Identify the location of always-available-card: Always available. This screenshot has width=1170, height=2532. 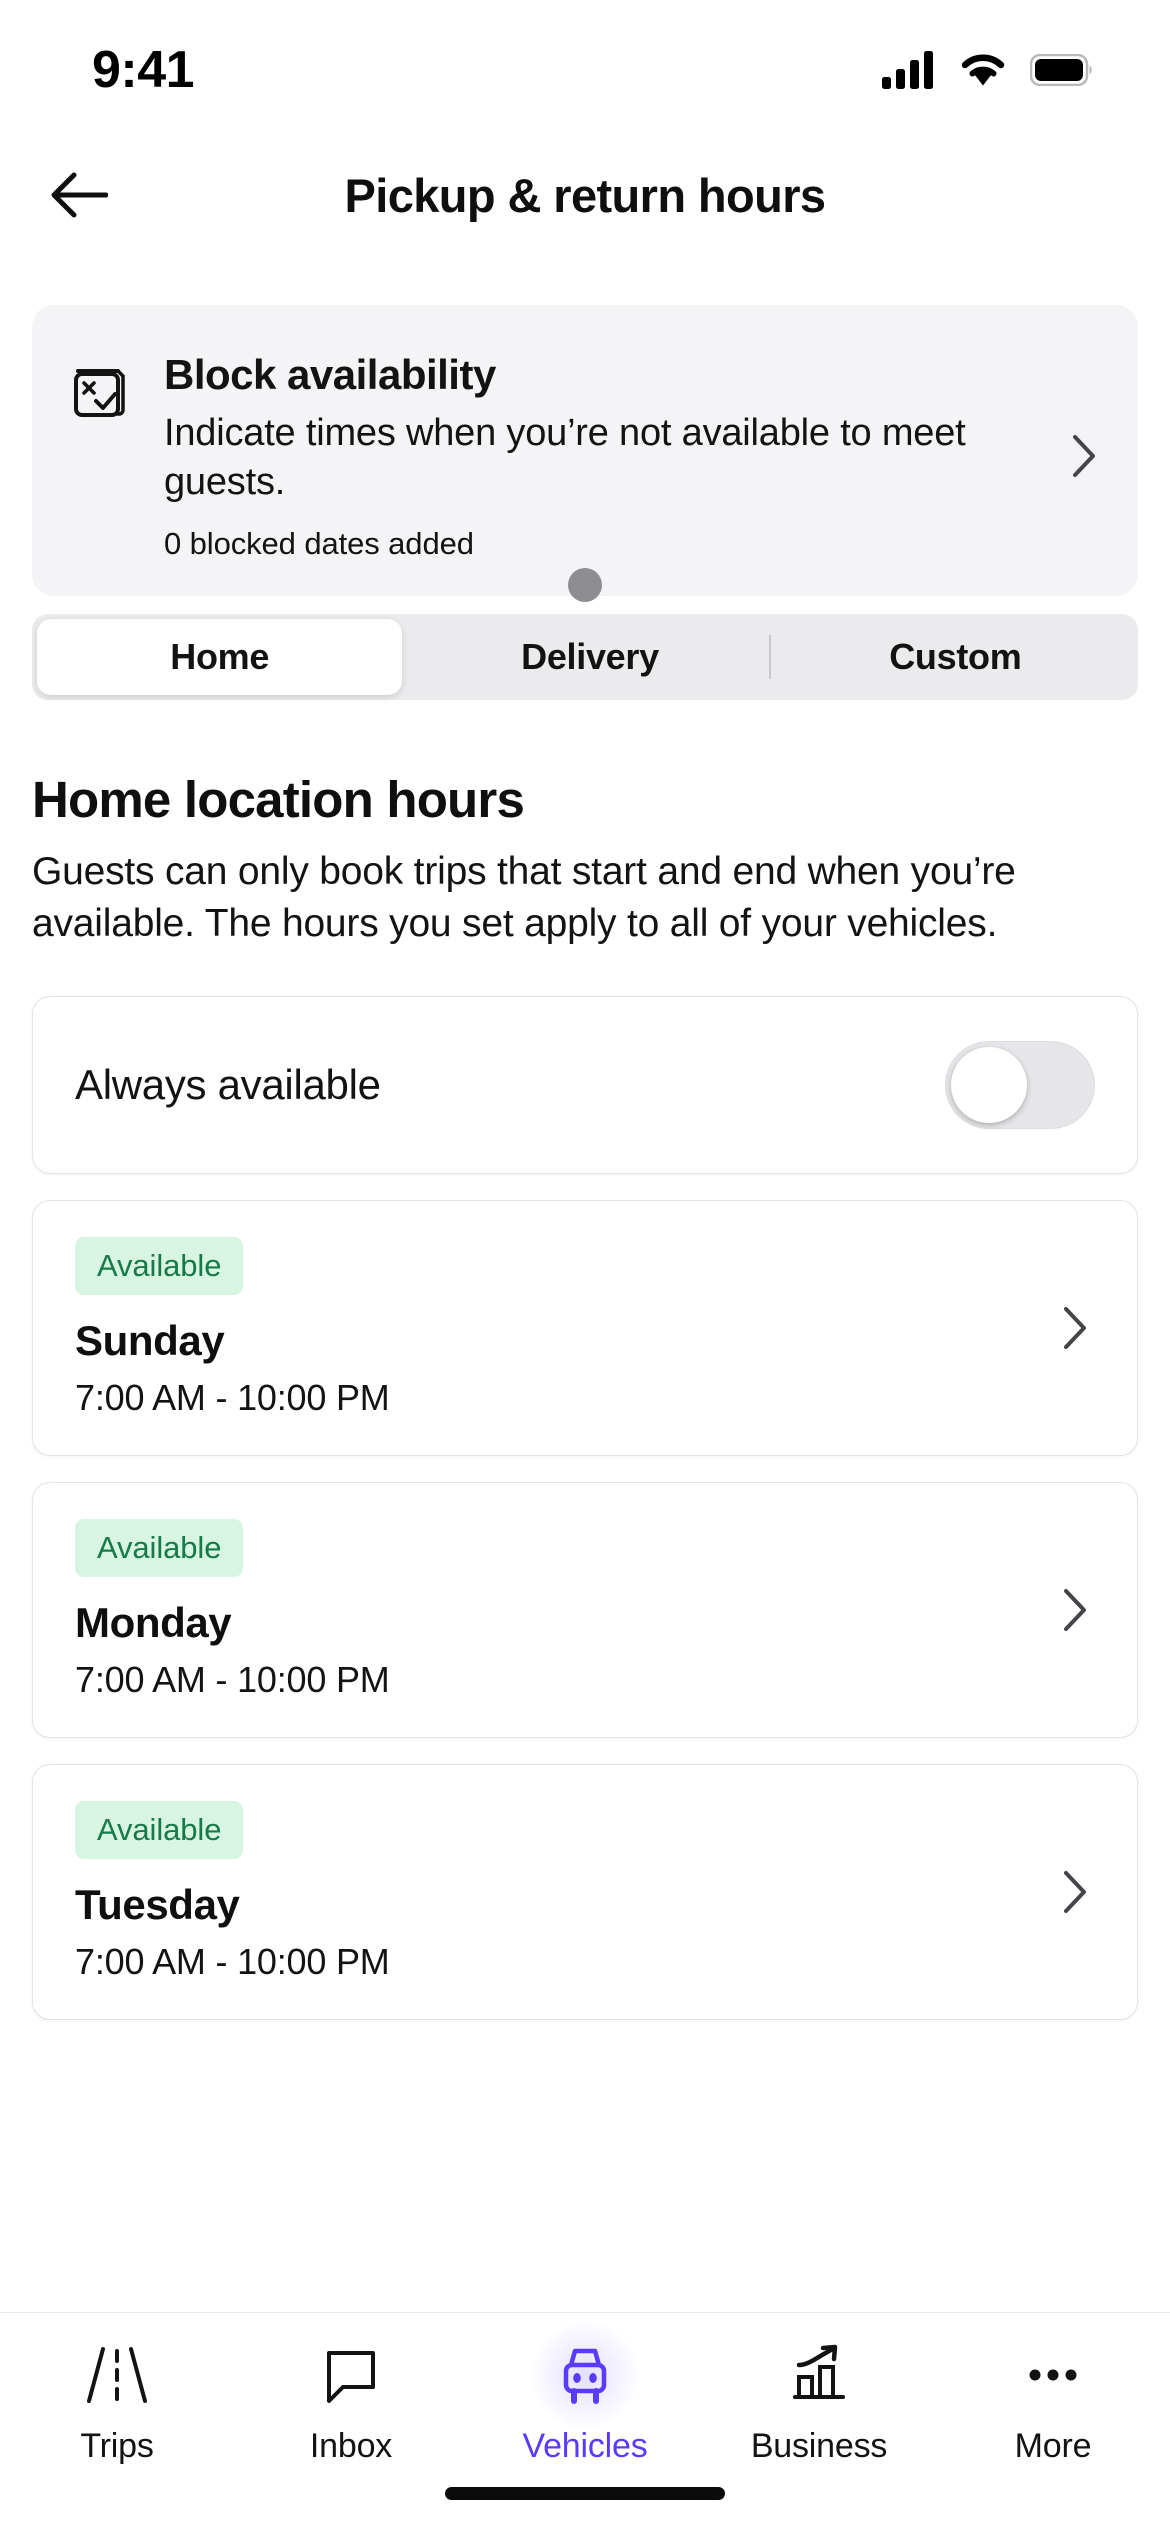
(585, 1084).